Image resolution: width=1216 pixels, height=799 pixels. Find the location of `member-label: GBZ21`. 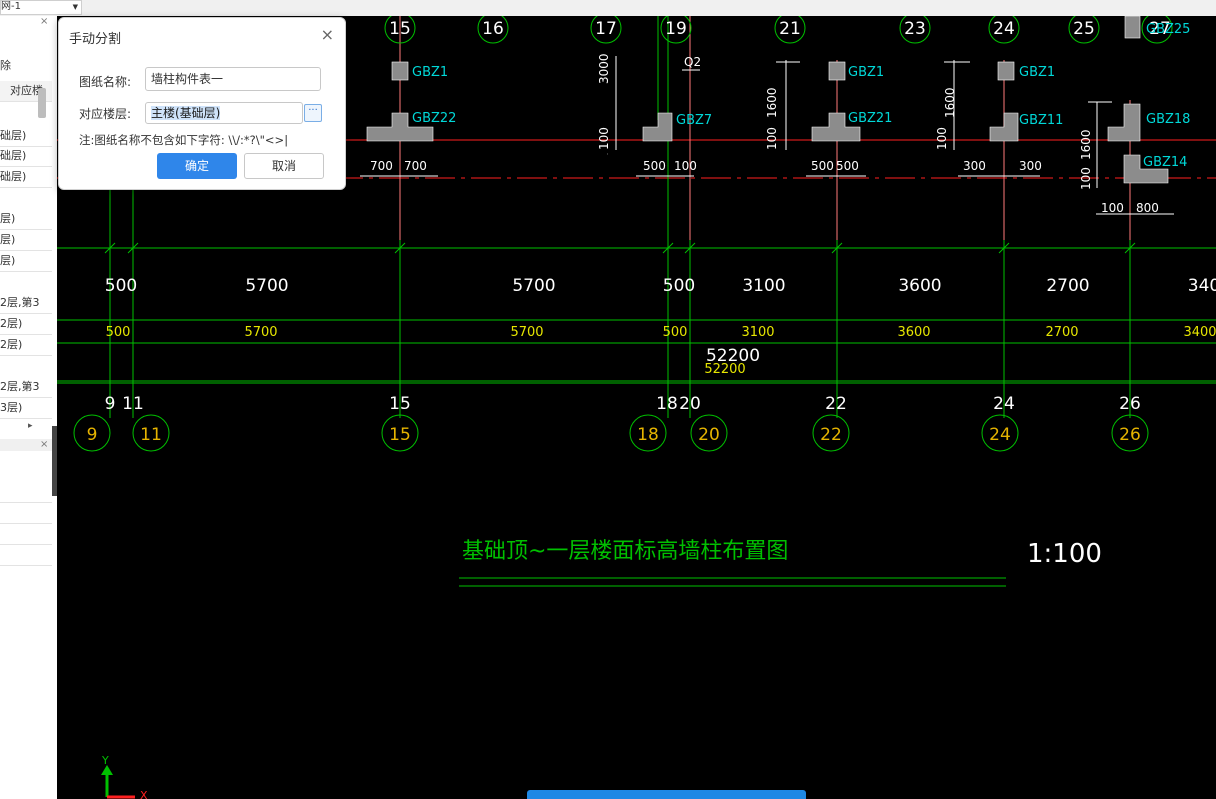

member-label: GBZ21 is located at coordinates (870, 118).